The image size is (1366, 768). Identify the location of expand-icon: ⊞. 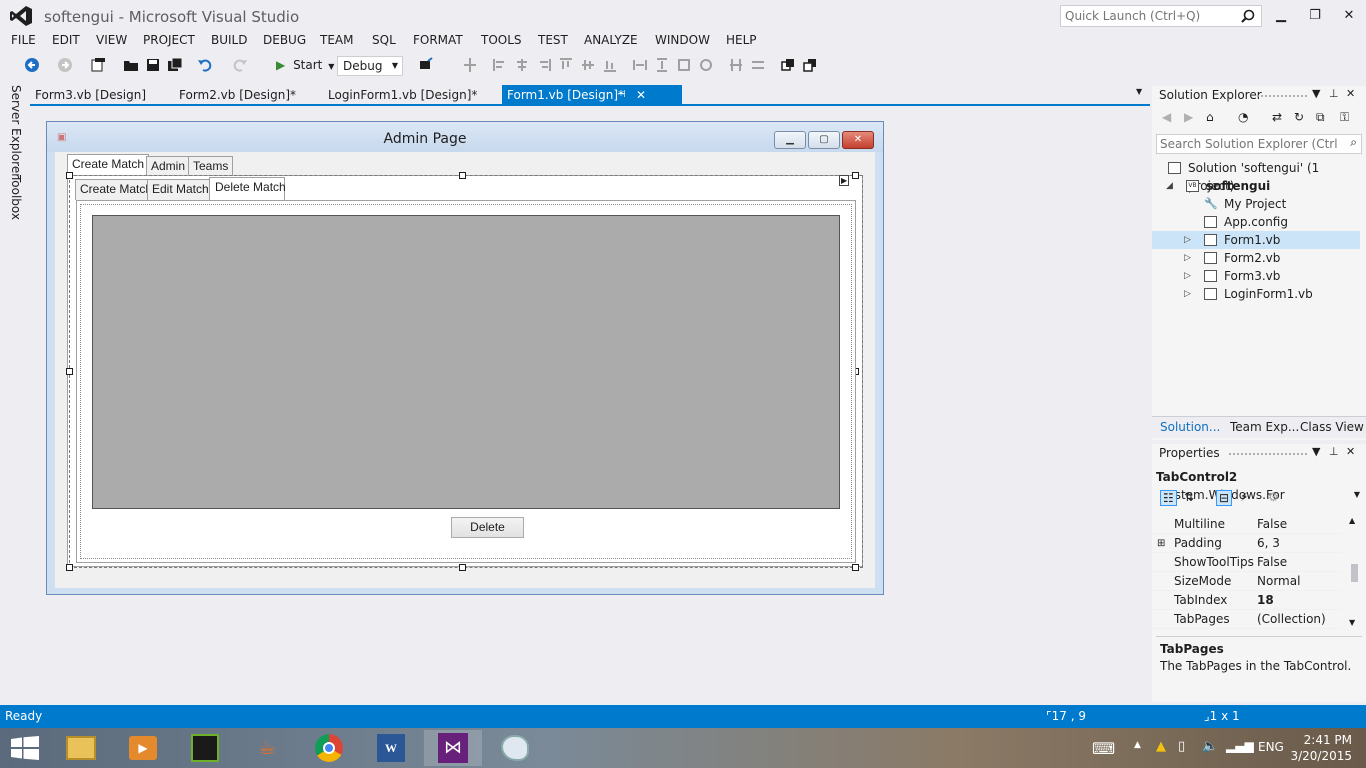
(1161, 543).